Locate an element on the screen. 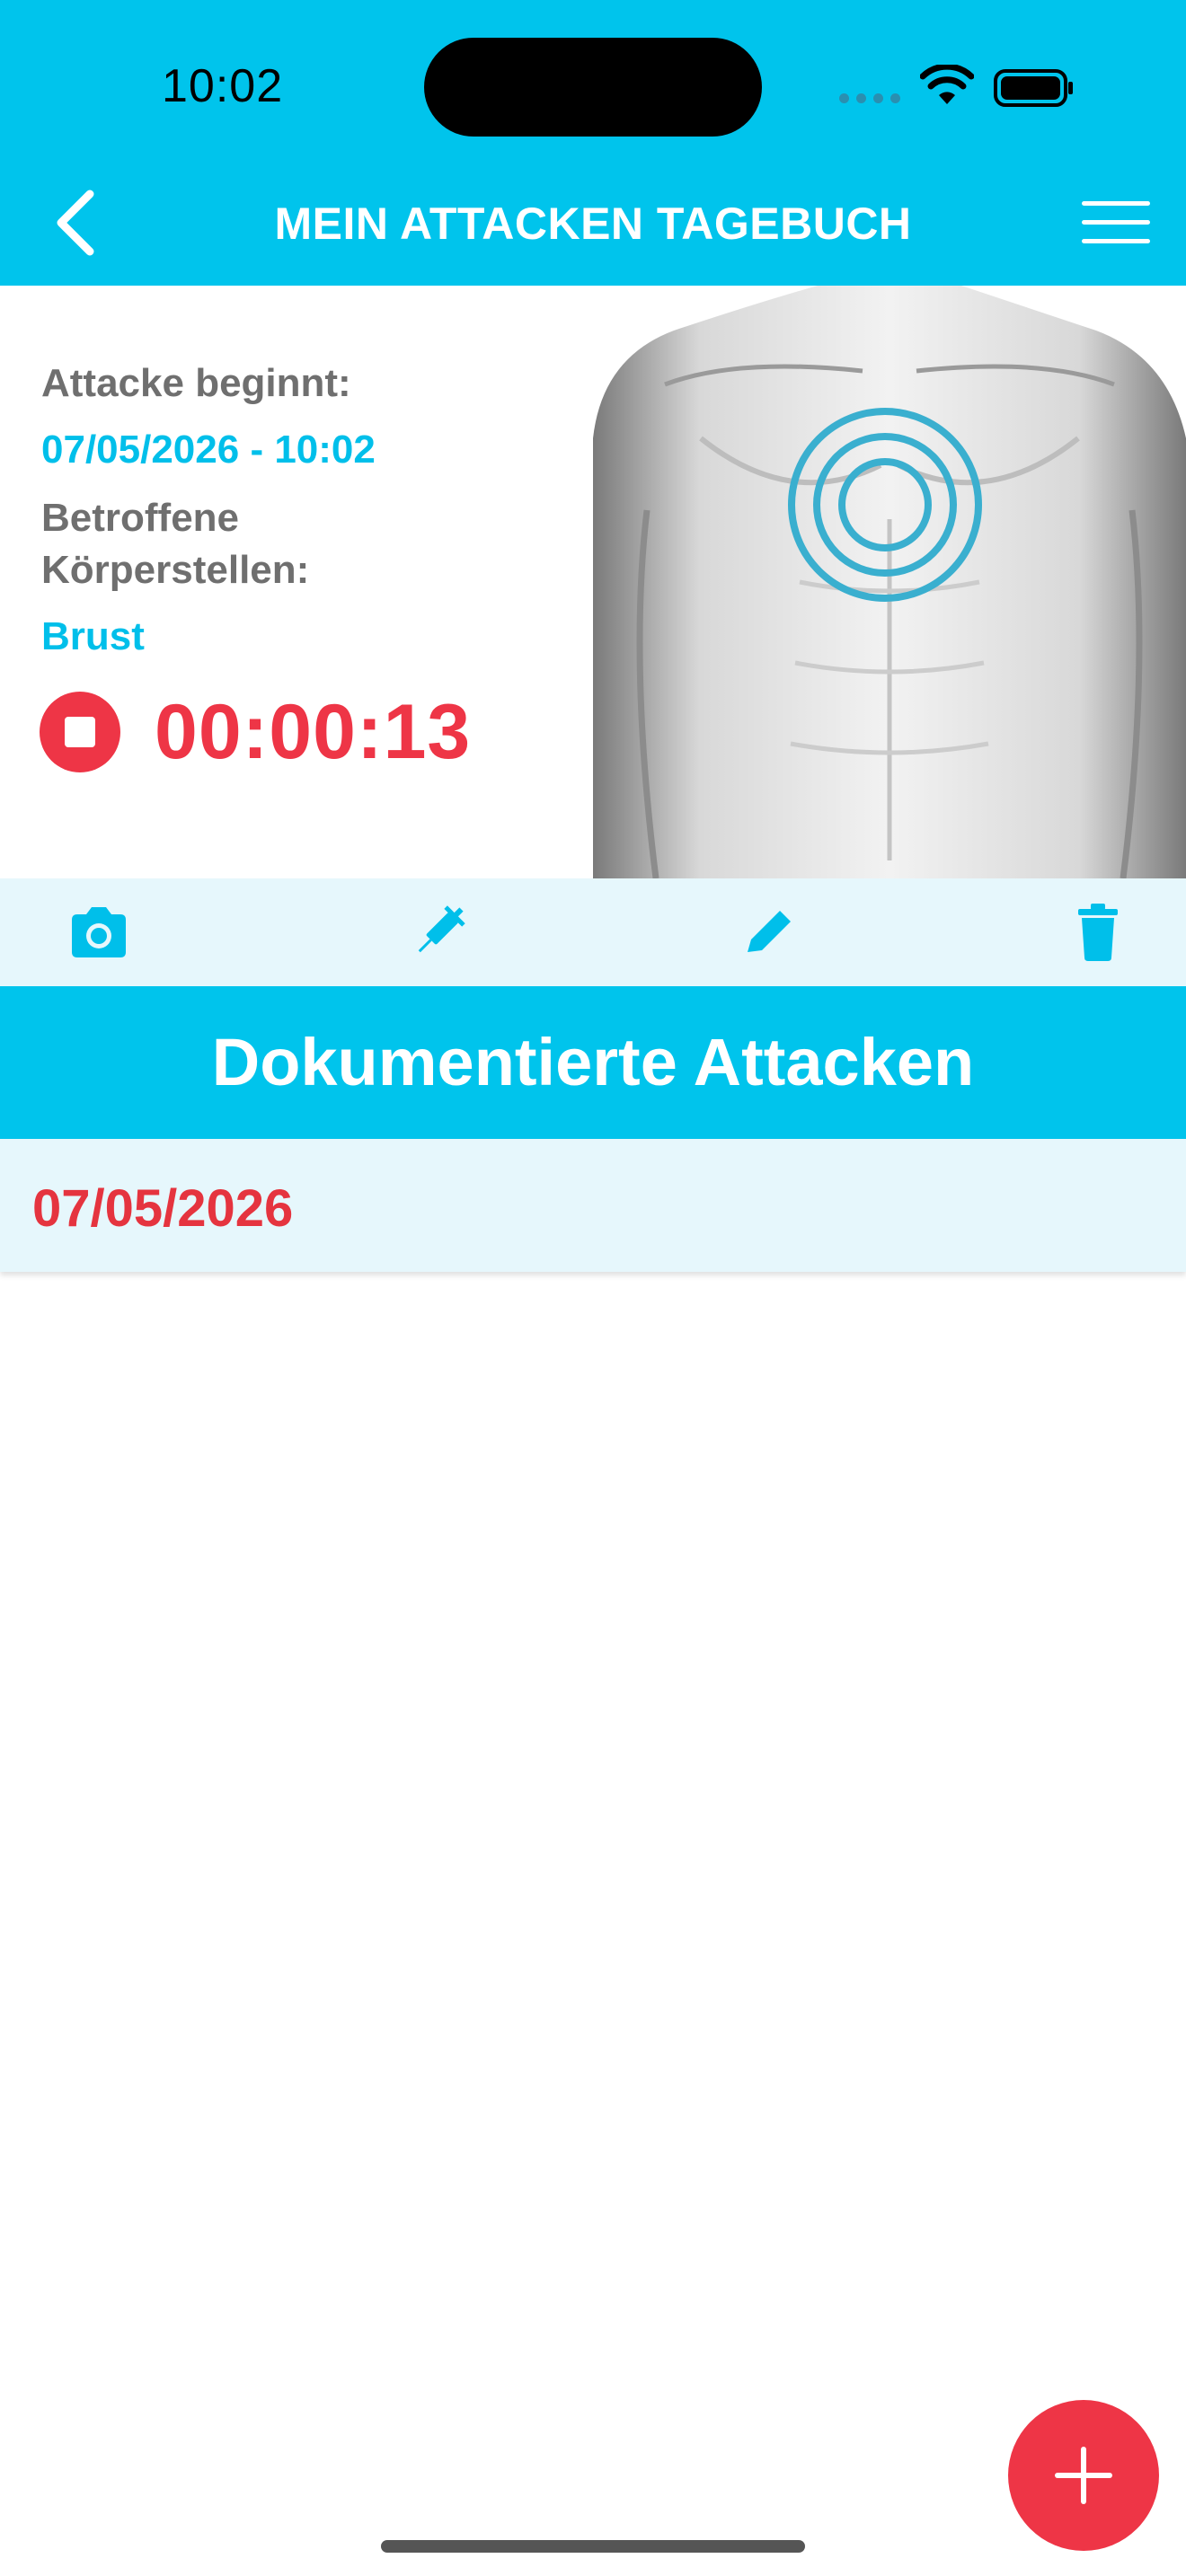 This screenshot has width=1186, height=2576. wifi-icon is located at coordinates (947, 84).